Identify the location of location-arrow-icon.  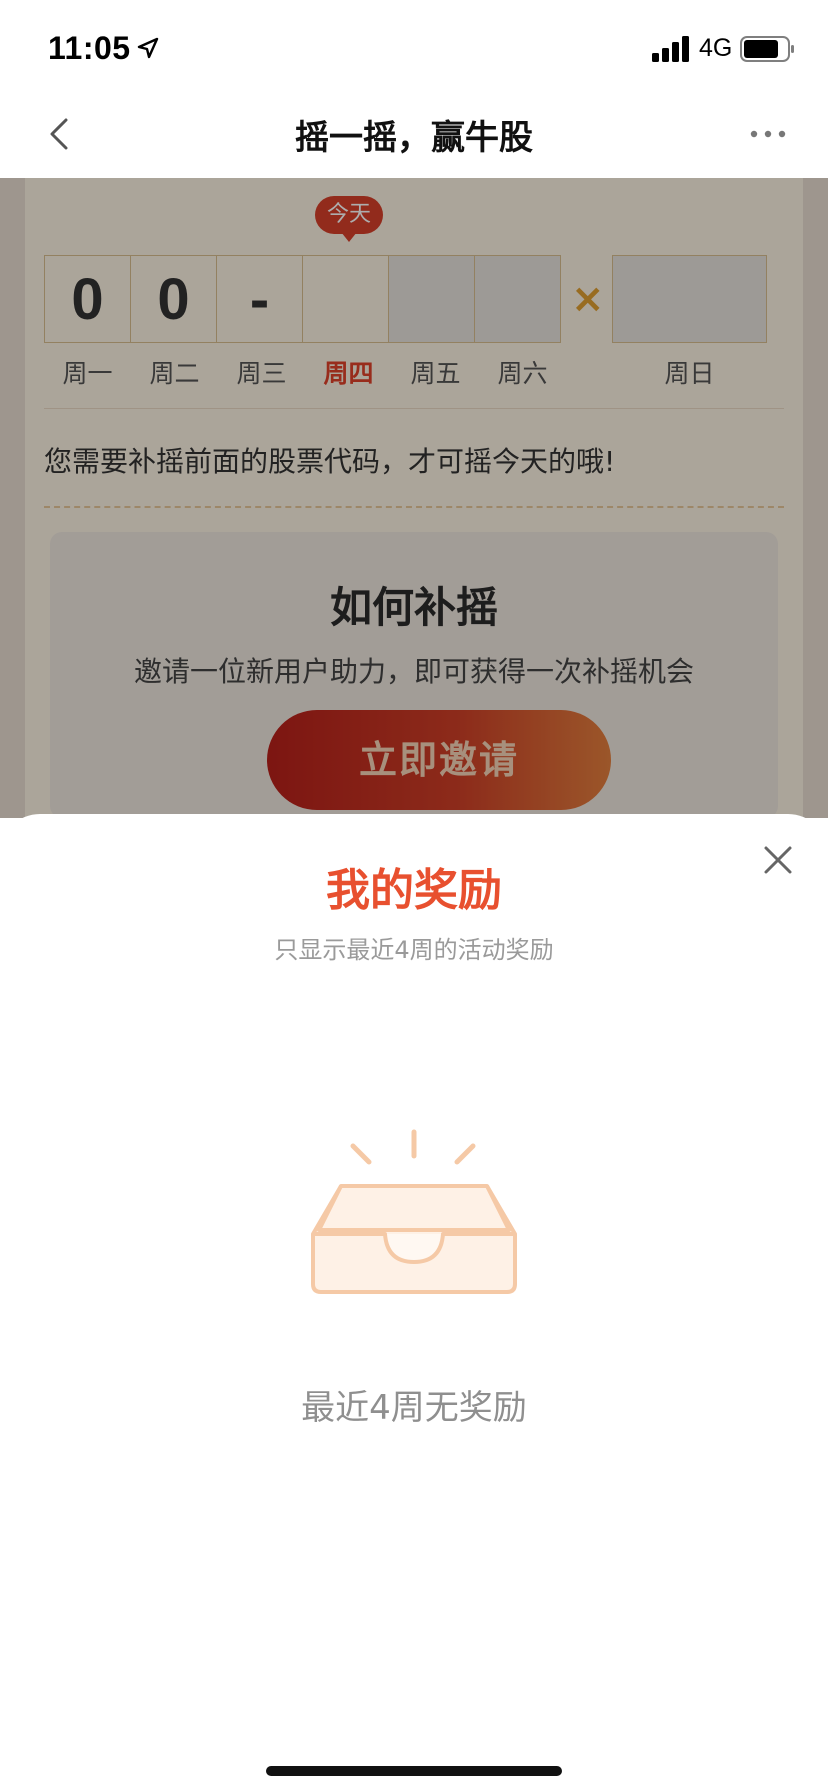
(148, 48).